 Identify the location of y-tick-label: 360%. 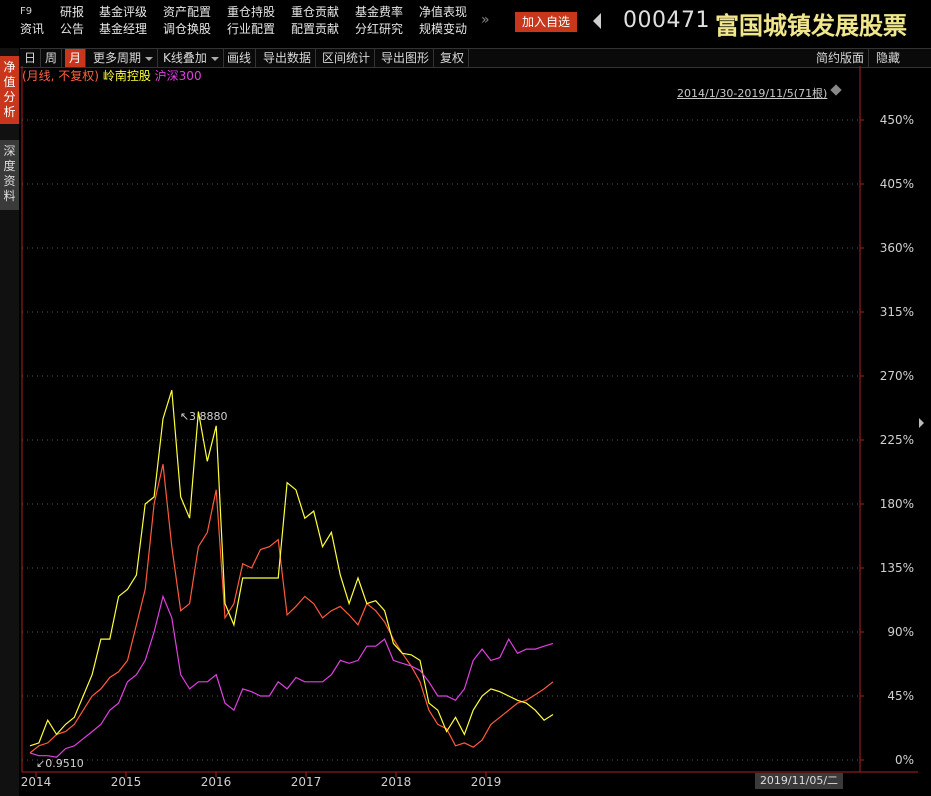
(897, 248).